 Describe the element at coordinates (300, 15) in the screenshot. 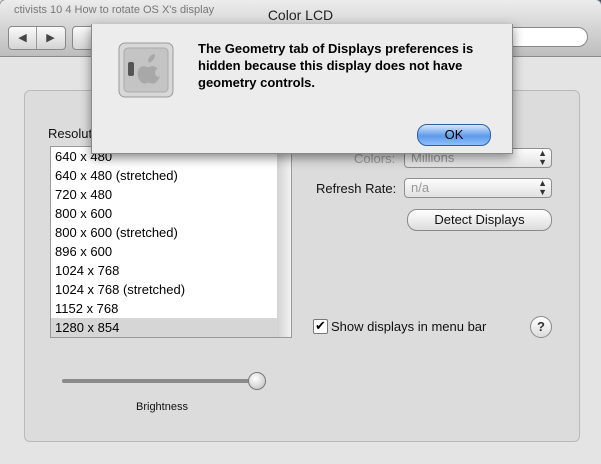

I see `window-title: Color LCD` at that location.